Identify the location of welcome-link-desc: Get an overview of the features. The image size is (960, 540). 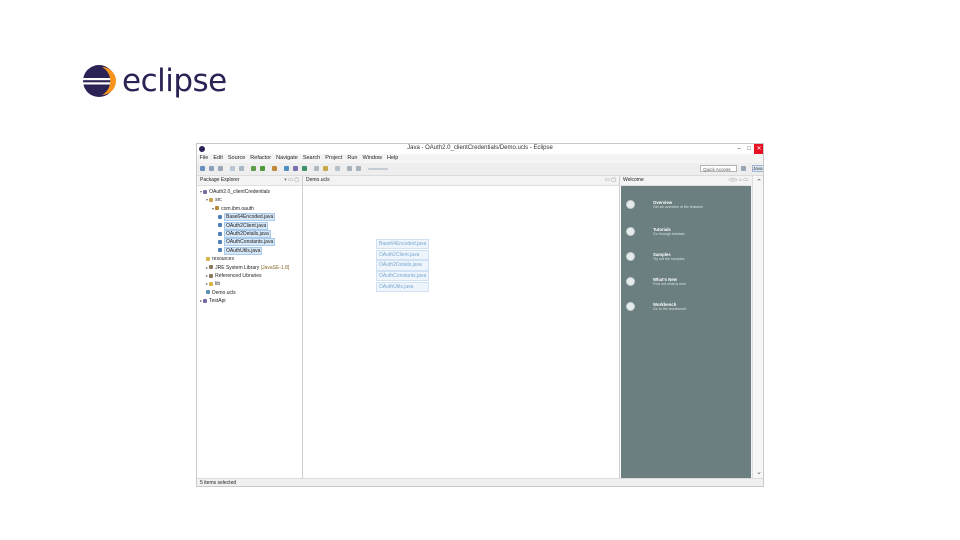
(678, 207).